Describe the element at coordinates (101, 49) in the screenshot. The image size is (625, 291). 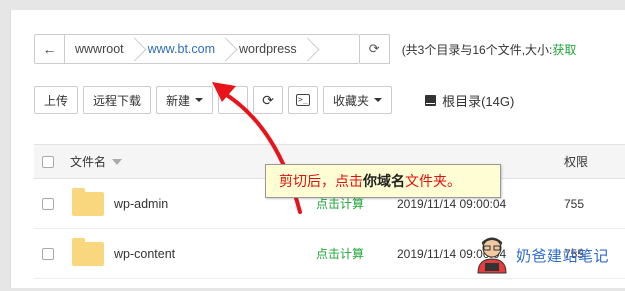
I see `breadcrumb-wwwroot: wwwroot` at that location.